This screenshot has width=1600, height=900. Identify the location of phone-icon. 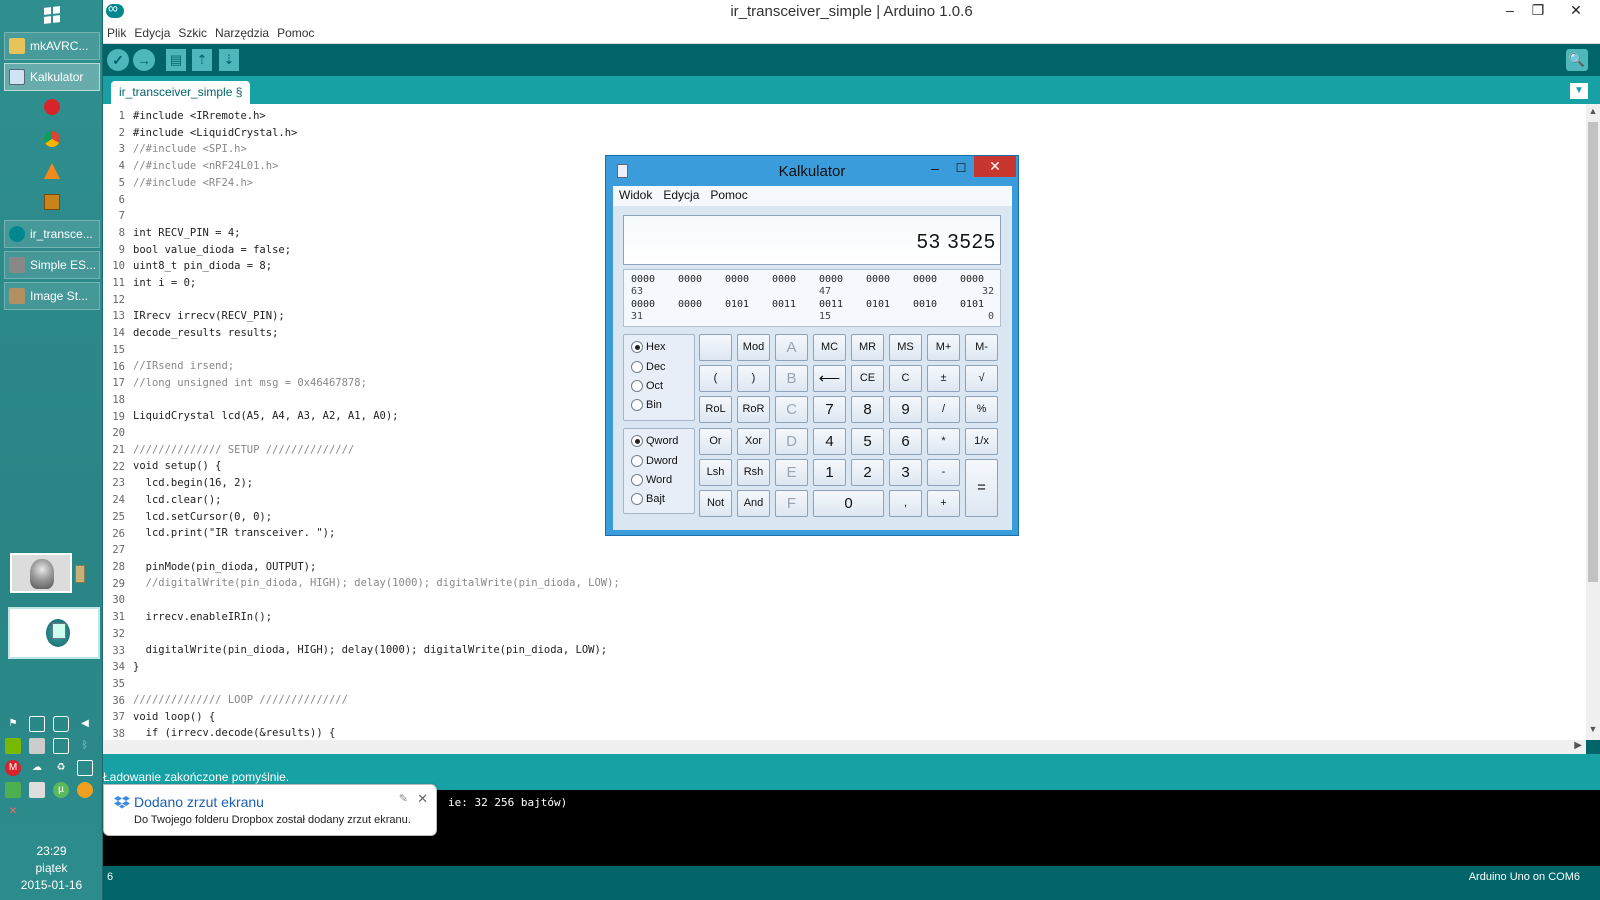
(37, 724).